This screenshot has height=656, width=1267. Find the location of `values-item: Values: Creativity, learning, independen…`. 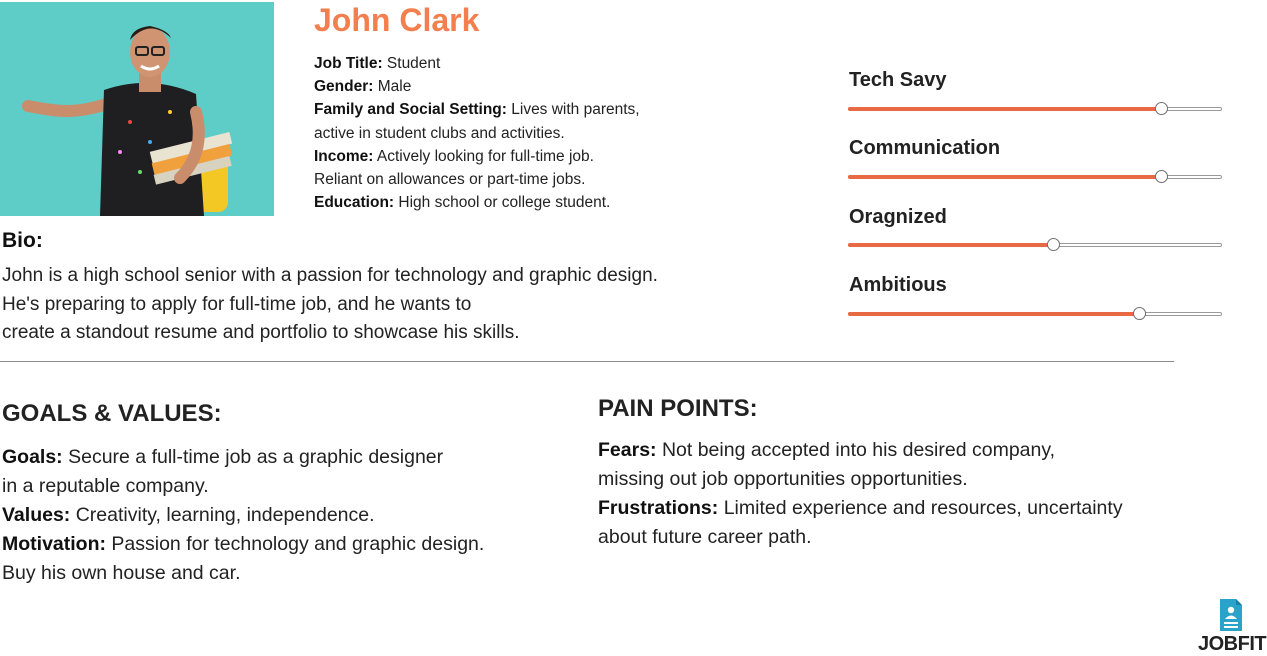

values-item: Values: Creativity, learning, independen… is located at coordinates (282, 515).